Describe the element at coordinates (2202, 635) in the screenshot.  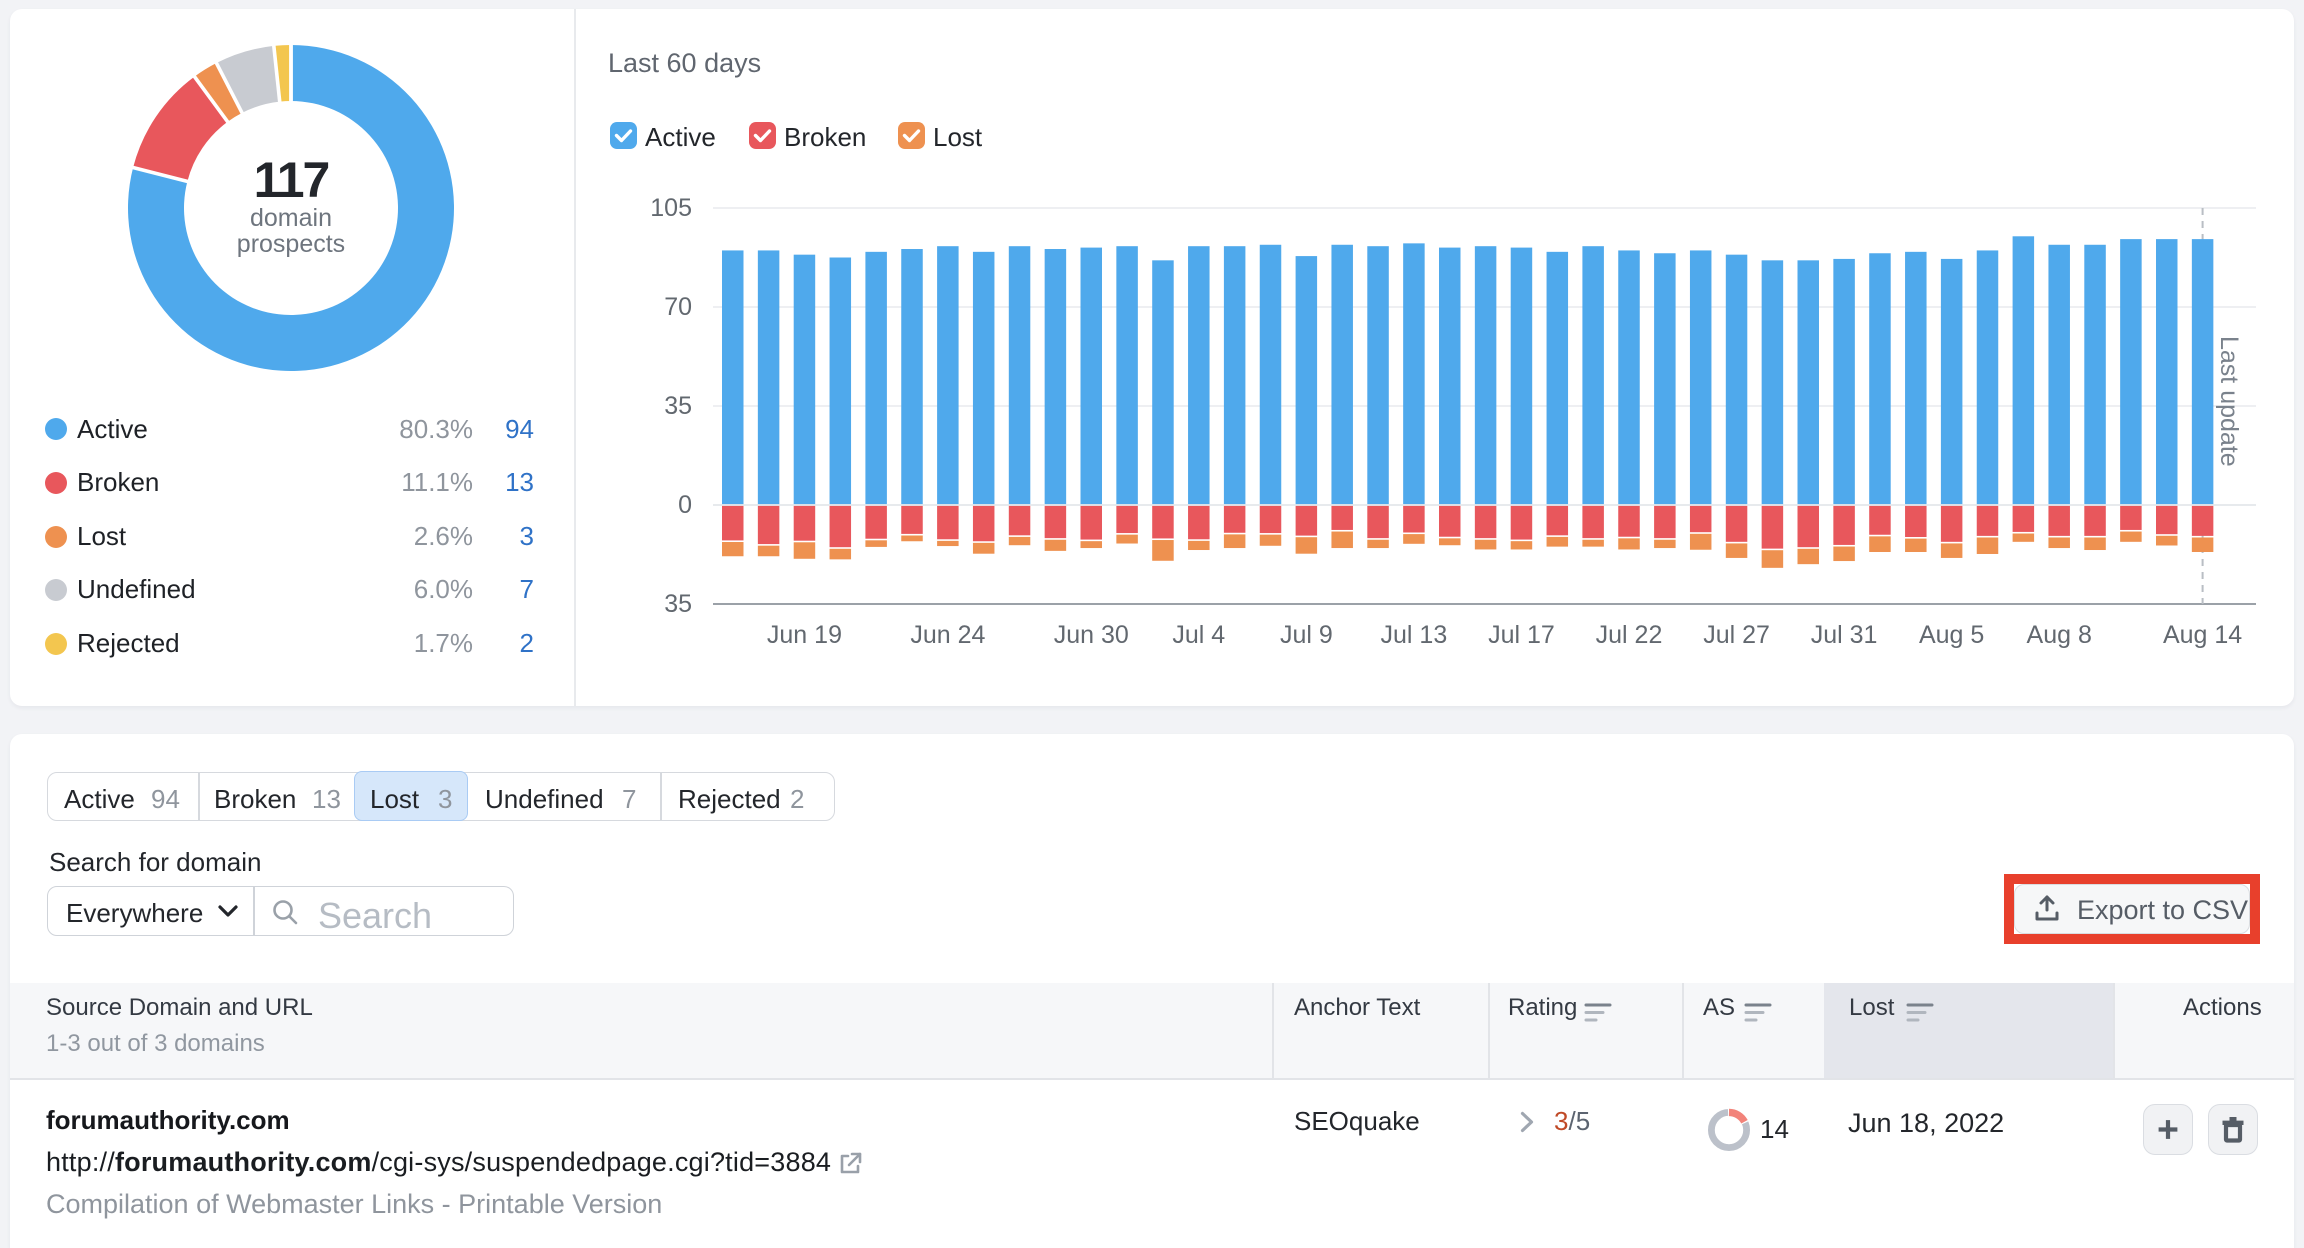
I see `svg-text: Aug 14` at that location.